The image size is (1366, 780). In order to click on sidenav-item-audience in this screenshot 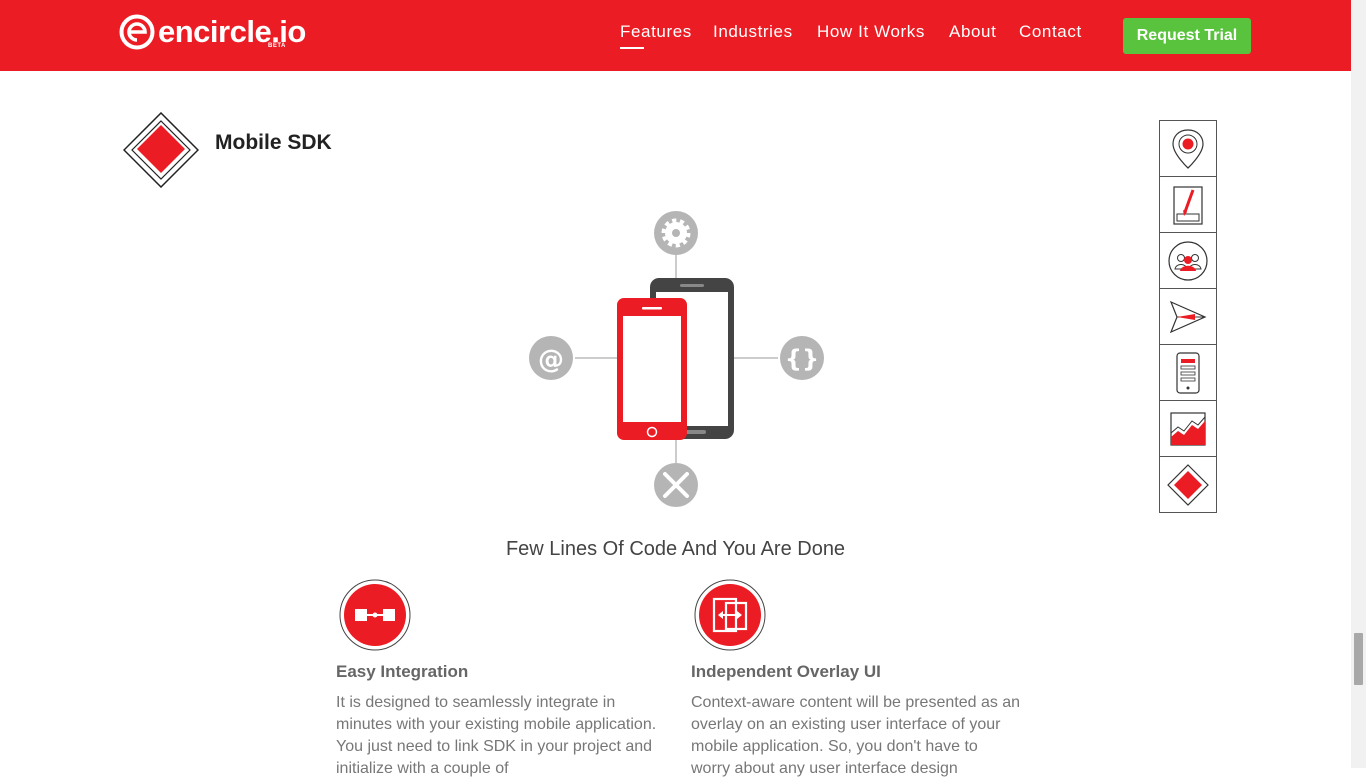, I will do `click(1188, 261)`.